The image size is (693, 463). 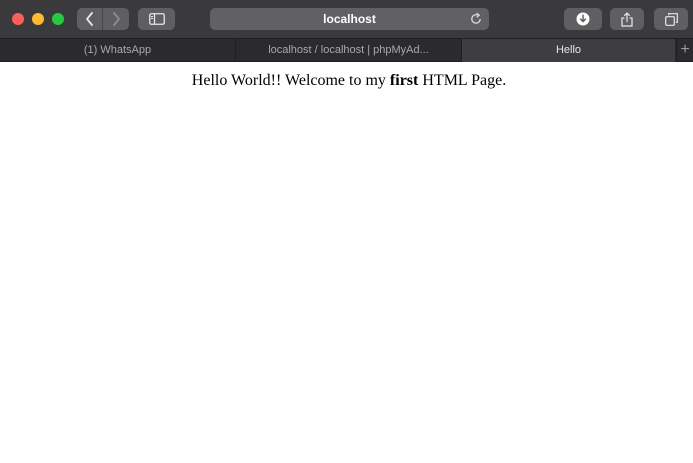 I want to click on share-icon, so click(x=627, y=19).